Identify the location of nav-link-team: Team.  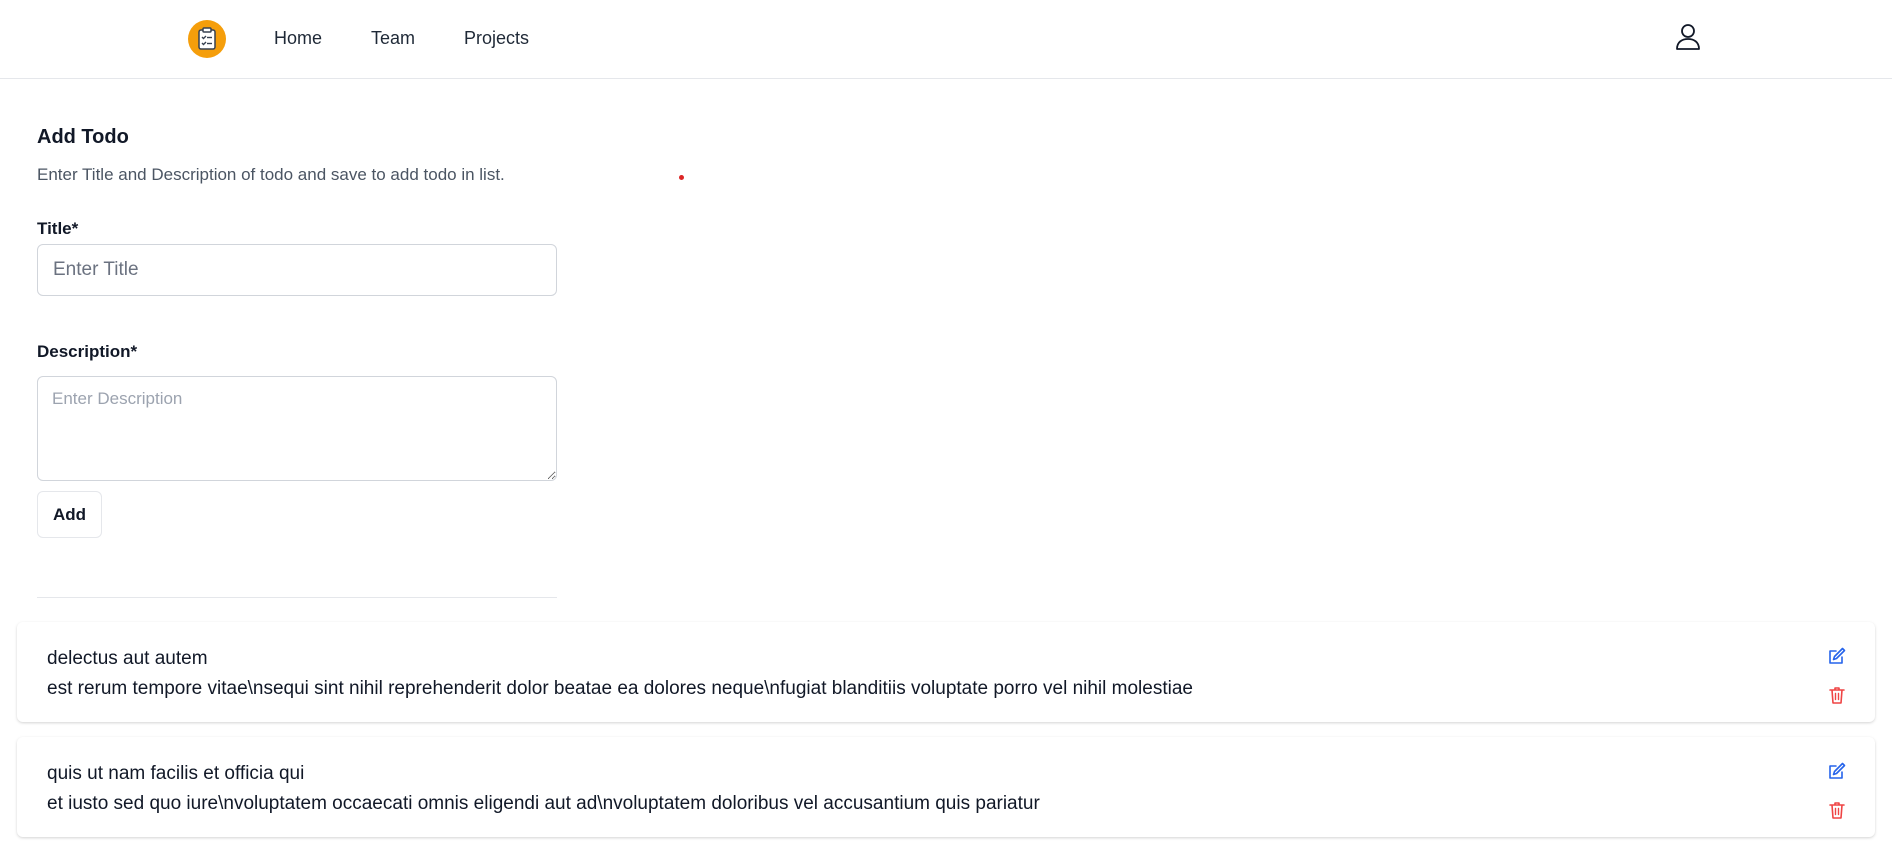
(393, 38).